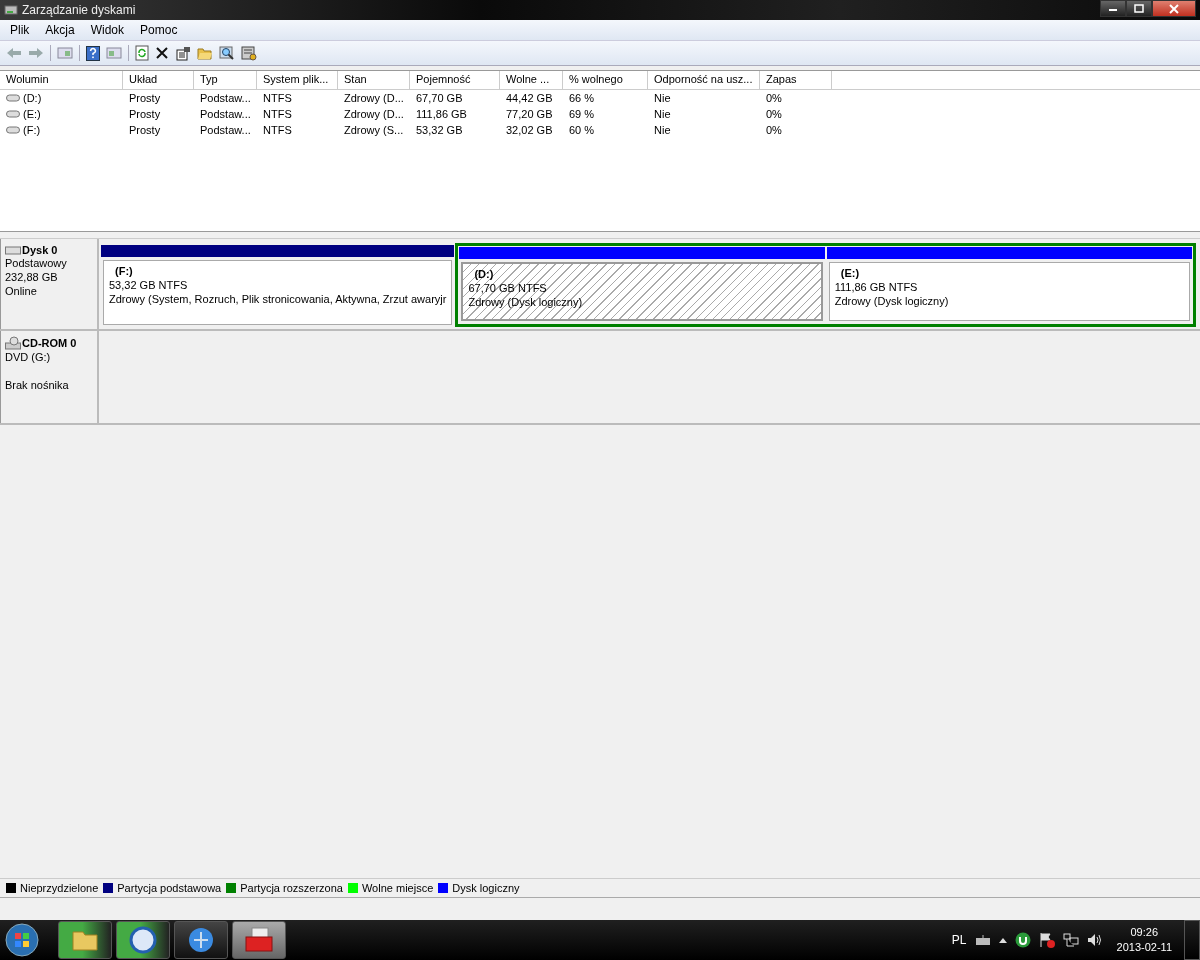  What do you see at coordinates (79, 10) in the screenshot?
I see `window-title: Zarządzanie dyskami` at bounding box center [79, 10].